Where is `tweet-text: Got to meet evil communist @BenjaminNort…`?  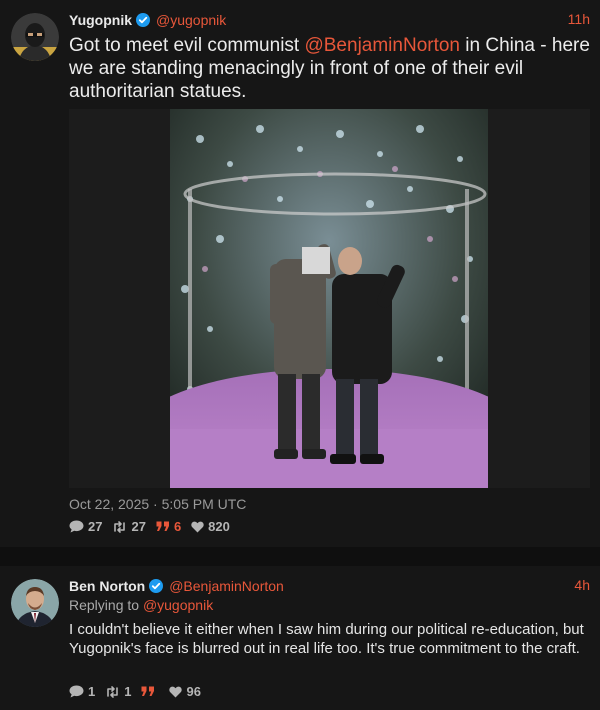 tweet-text: Got to meet evil communist @BenjaminNort… is located at coordinates (329, 68).